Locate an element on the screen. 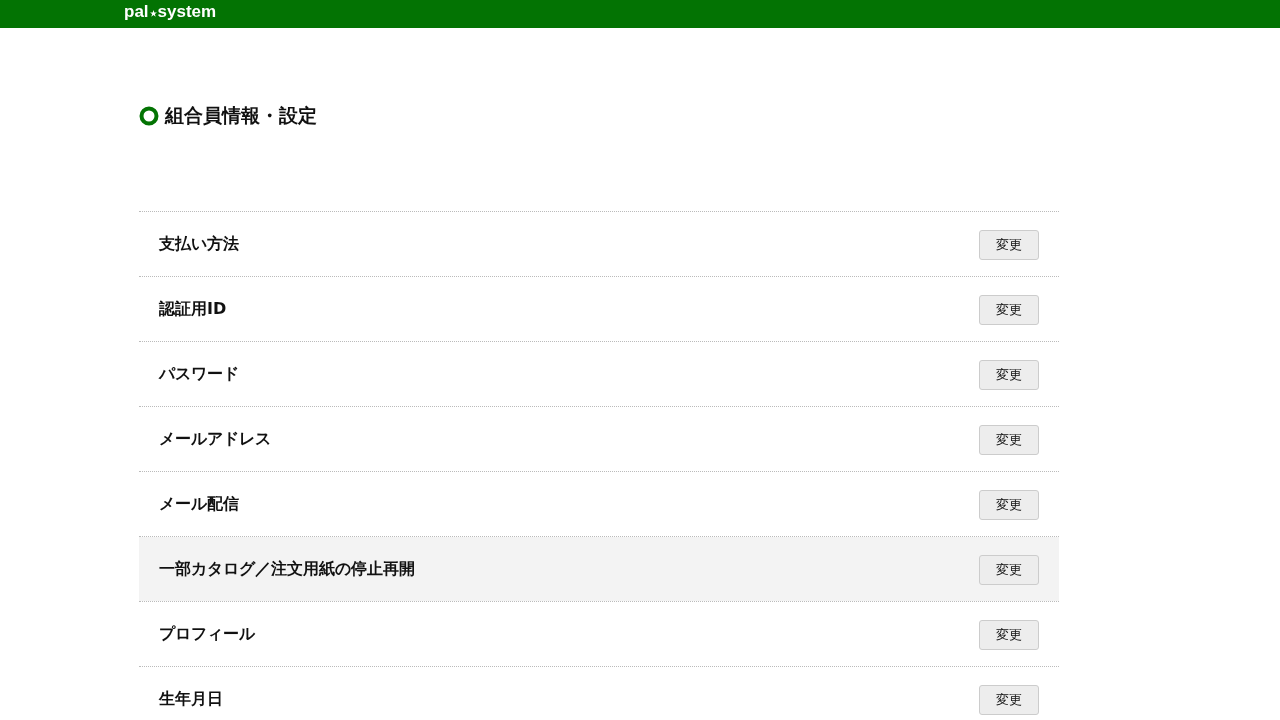 The width and height of the screenshot is (1280, 720). logo-text: system is located at coordinates (187, 12).